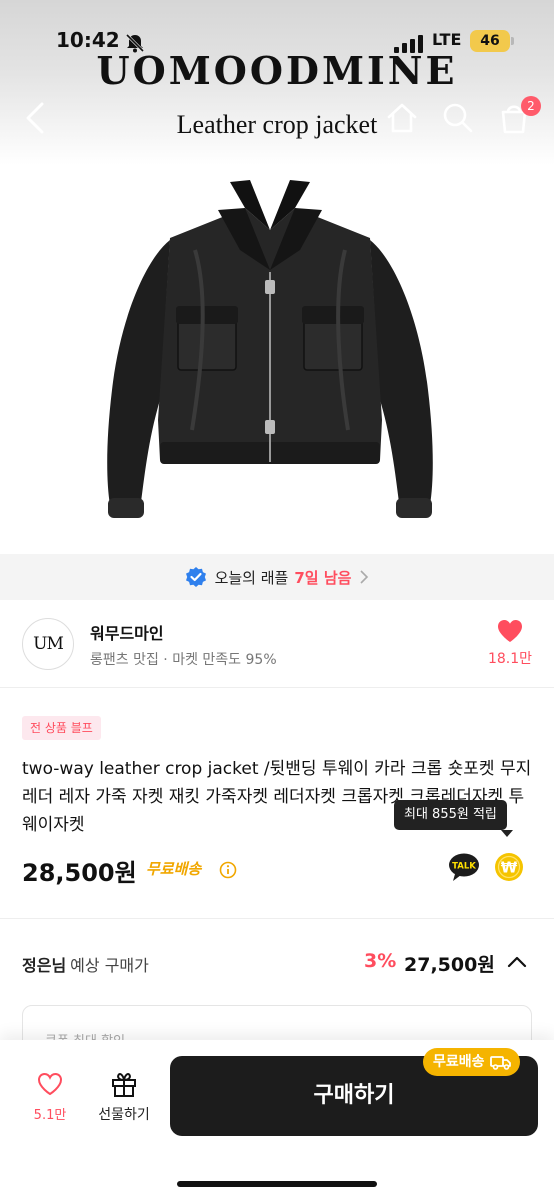 The height and width of the screenshot is (1200, 554). I want to click on network-label: LTE, so click(447, 39).